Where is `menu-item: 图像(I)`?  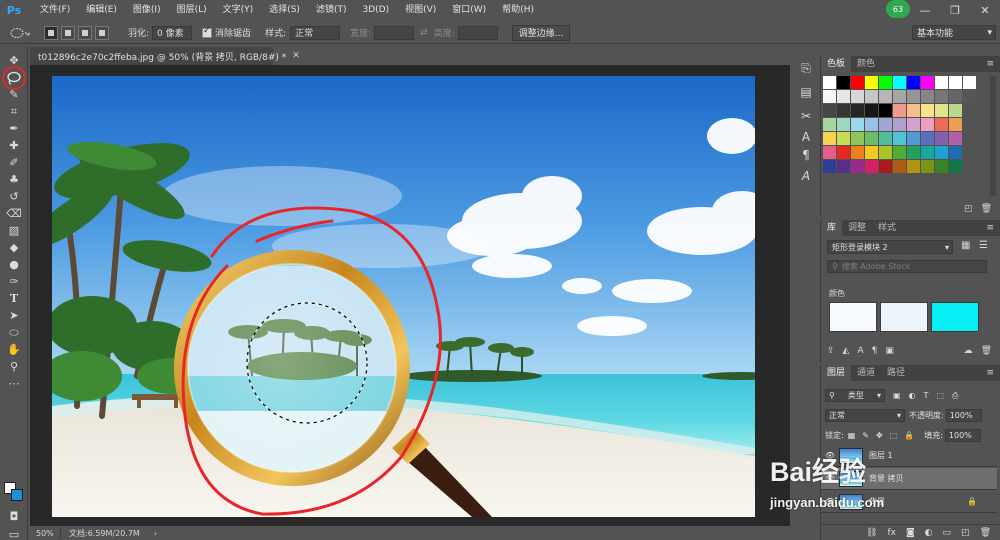
menu-item: 图像(I) is located at coordinates (147, 10).